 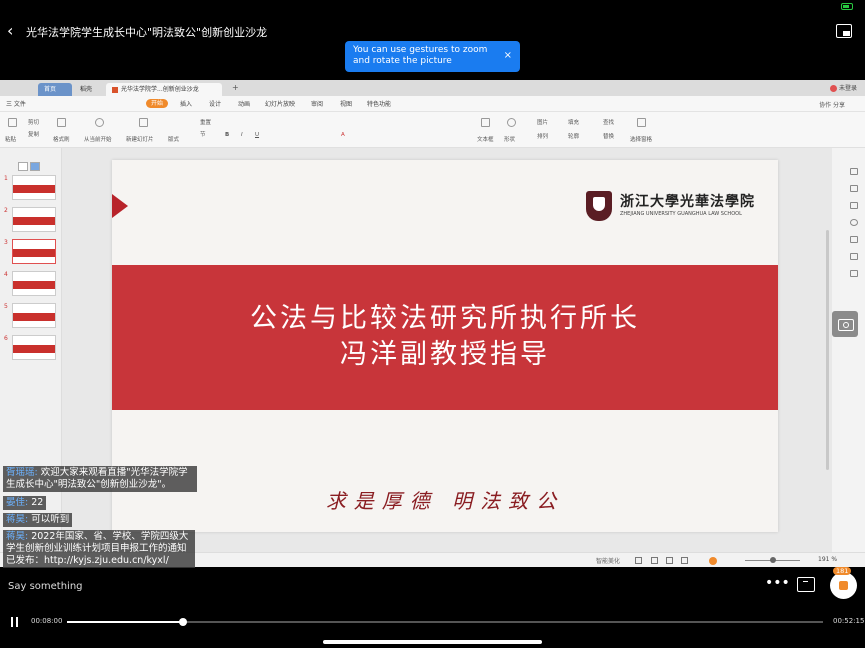 I want to click on menu-home: 开始, so click(x=157, y=103).